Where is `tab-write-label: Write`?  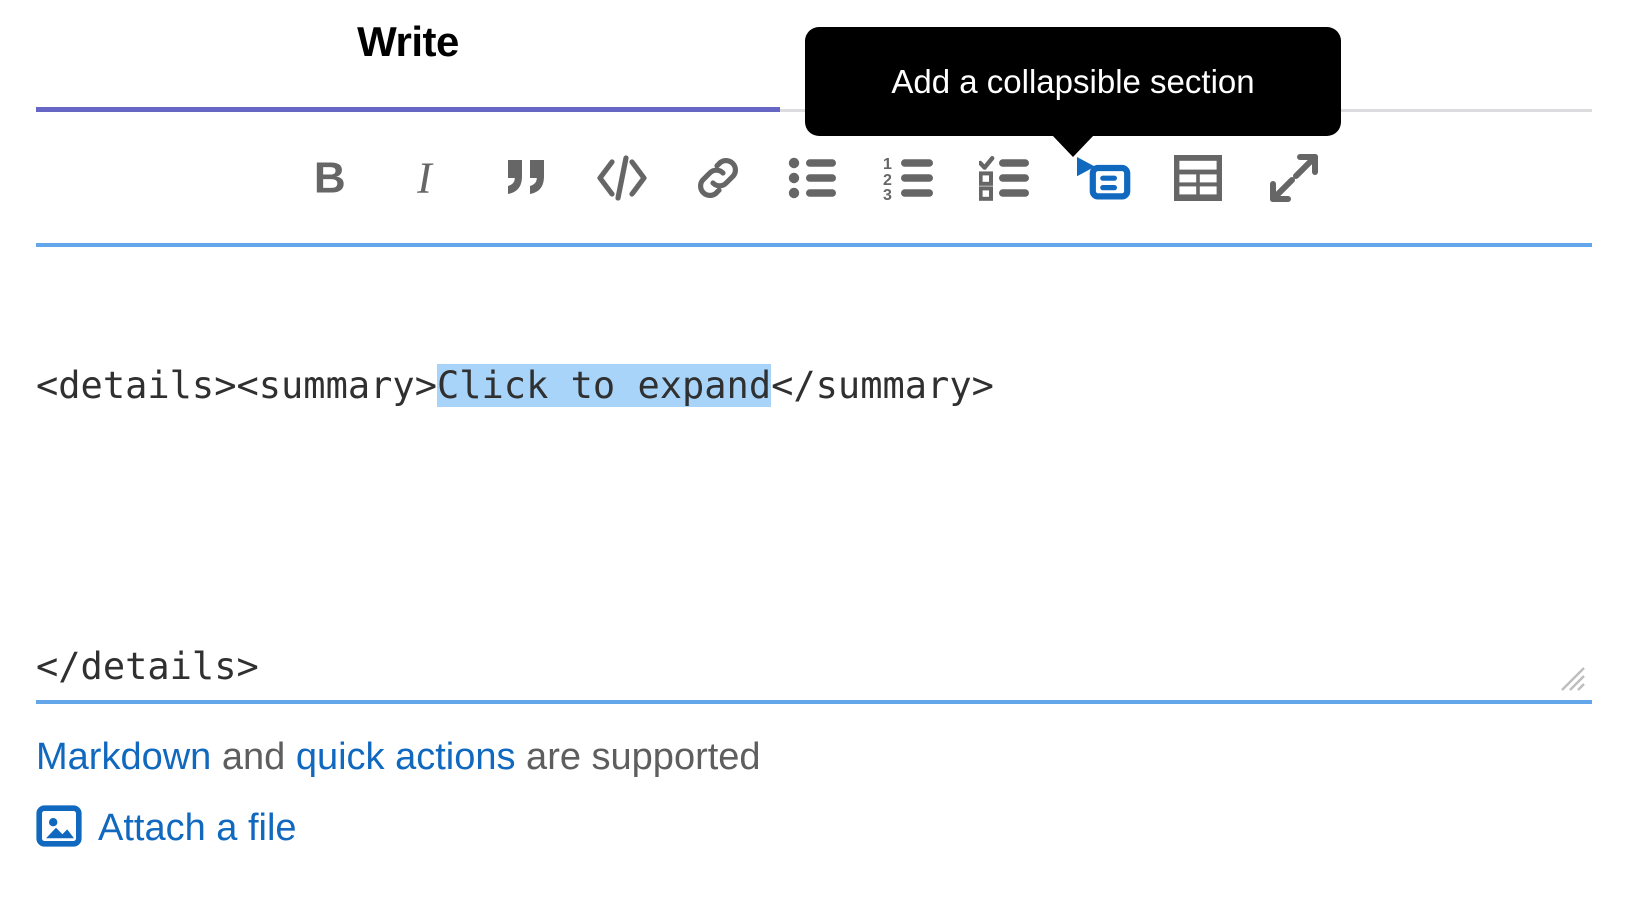
tab-write-label: Write is located at coordinates (408, 41).